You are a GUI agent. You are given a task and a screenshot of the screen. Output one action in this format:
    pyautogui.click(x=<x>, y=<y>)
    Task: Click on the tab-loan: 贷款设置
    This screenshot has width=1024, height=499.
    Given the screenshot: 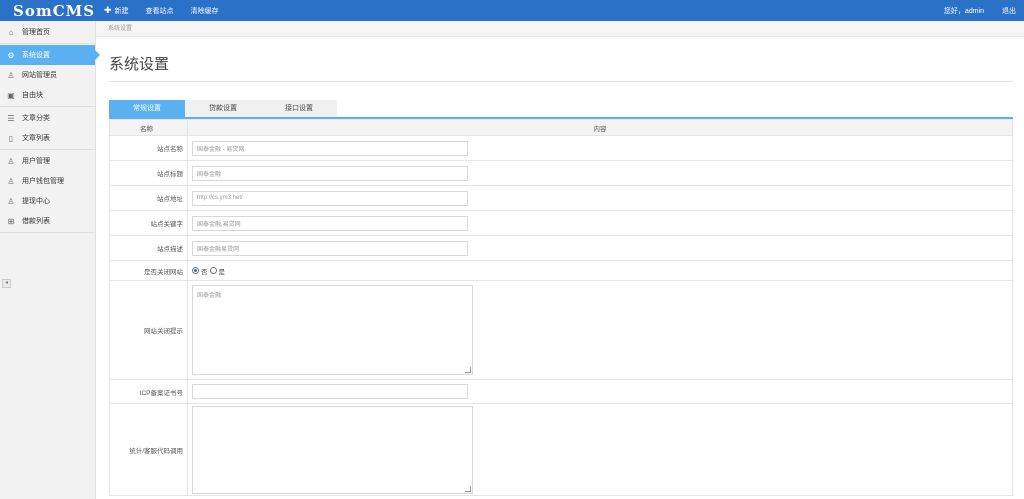 What is the action you would take?
    pyautogui.click(x=223, y=108)
    